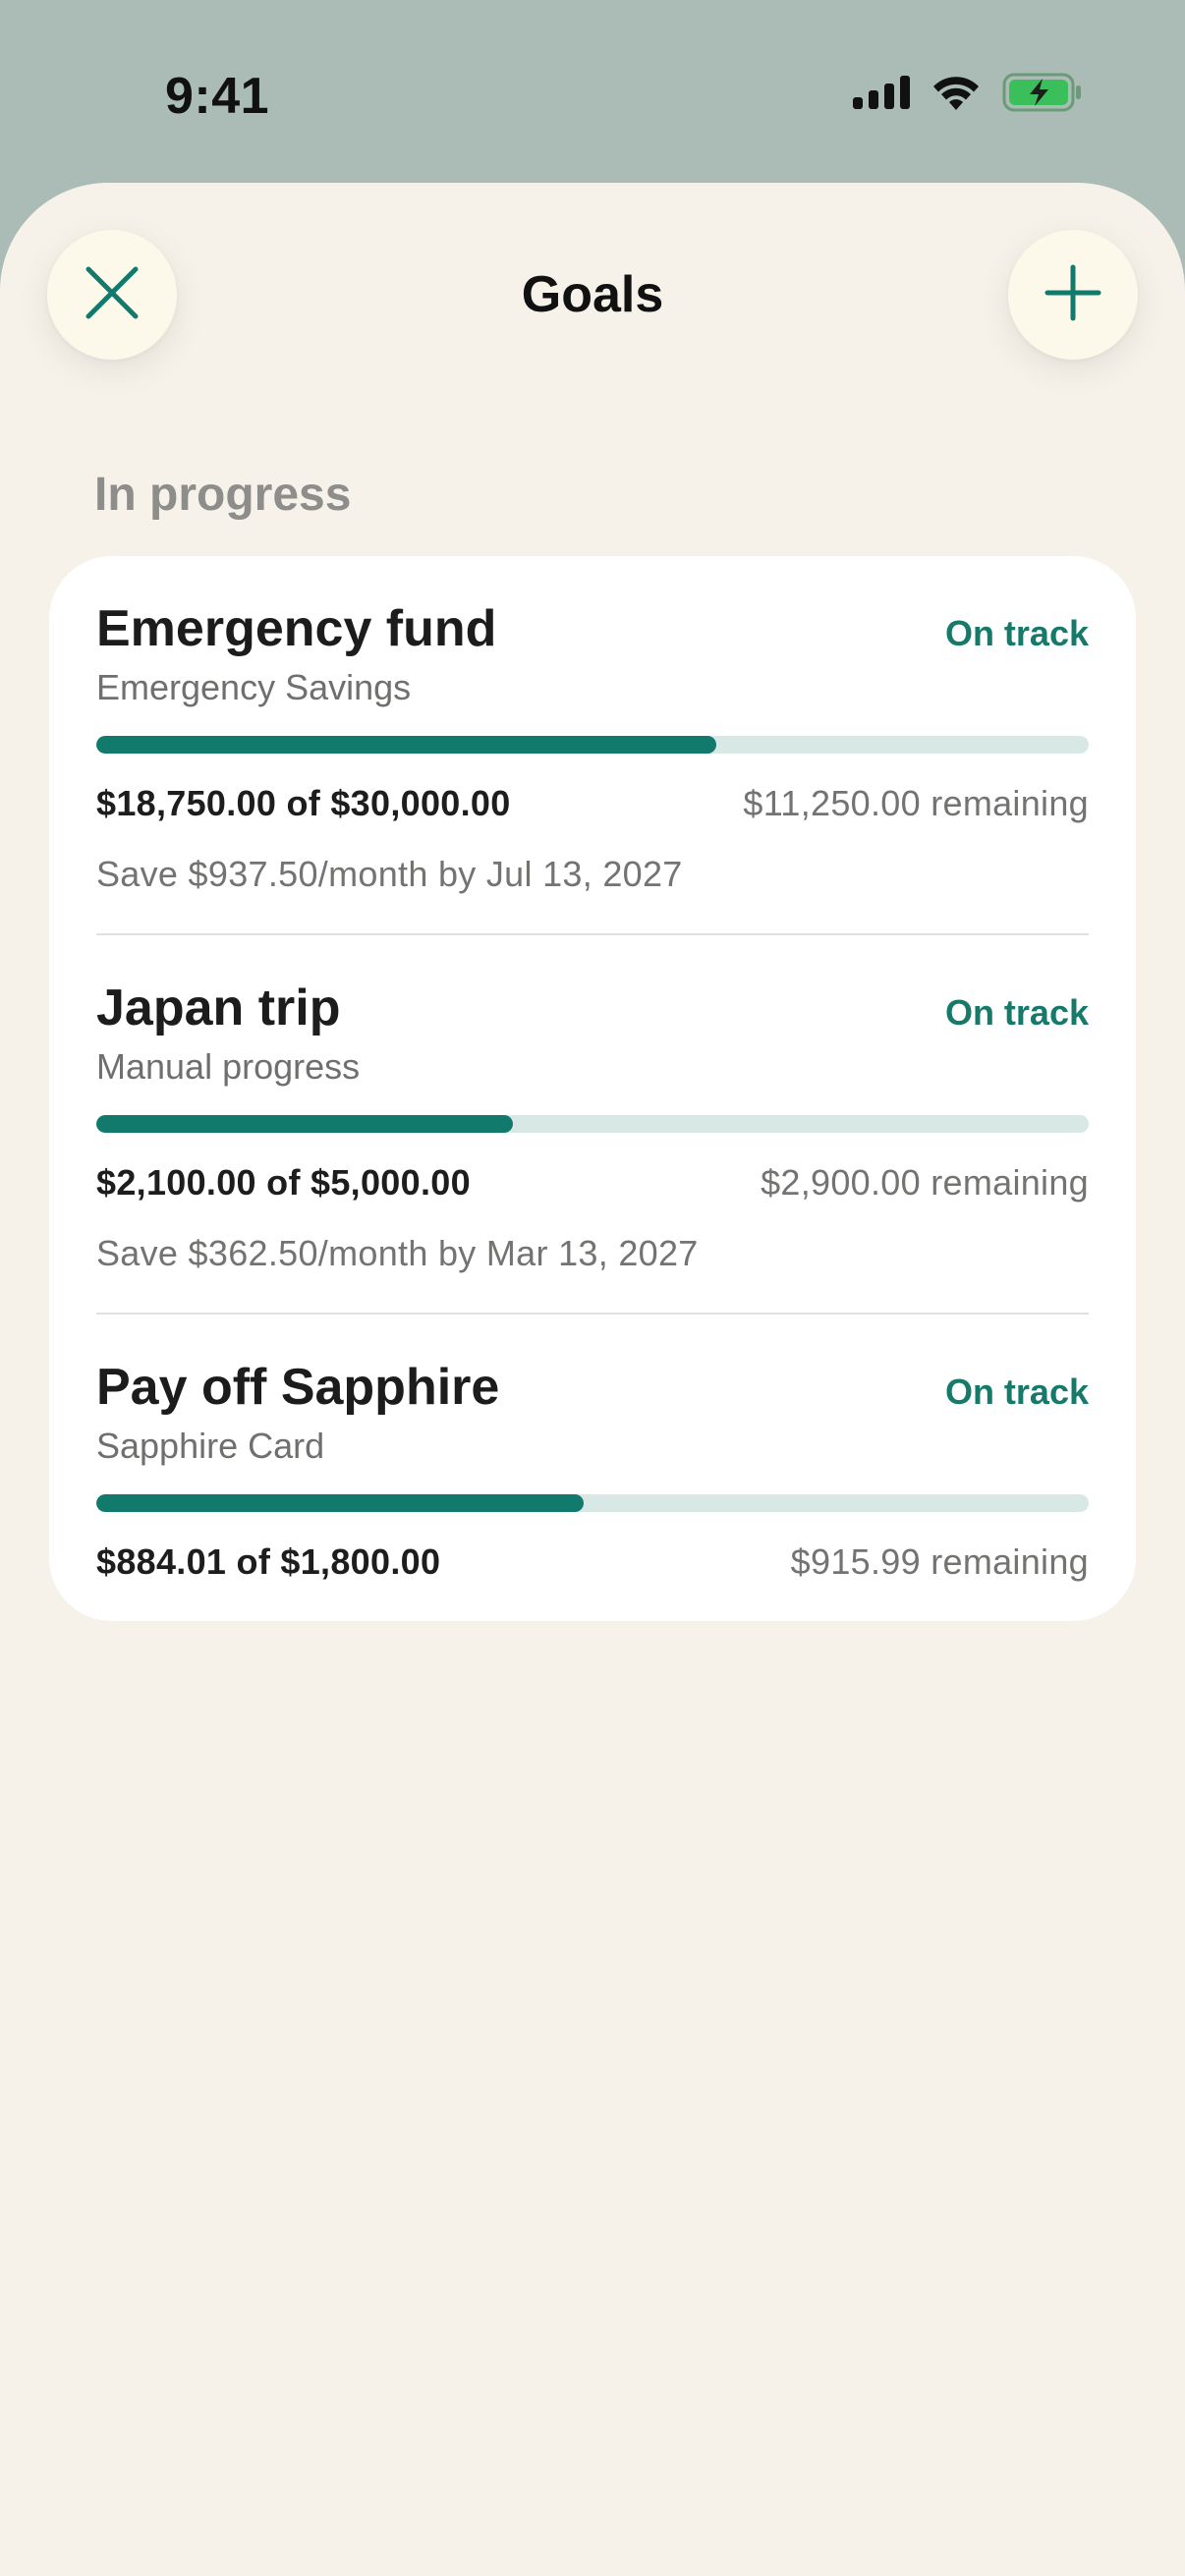 The height and width of the screenshot is (2576, 1185). What do you see at coordinates (398, 1253) in the screenshot?
I see `goal-save-plan: Save $362.50/month by Mar 13, 2027` at bounding box center [398, 1253].